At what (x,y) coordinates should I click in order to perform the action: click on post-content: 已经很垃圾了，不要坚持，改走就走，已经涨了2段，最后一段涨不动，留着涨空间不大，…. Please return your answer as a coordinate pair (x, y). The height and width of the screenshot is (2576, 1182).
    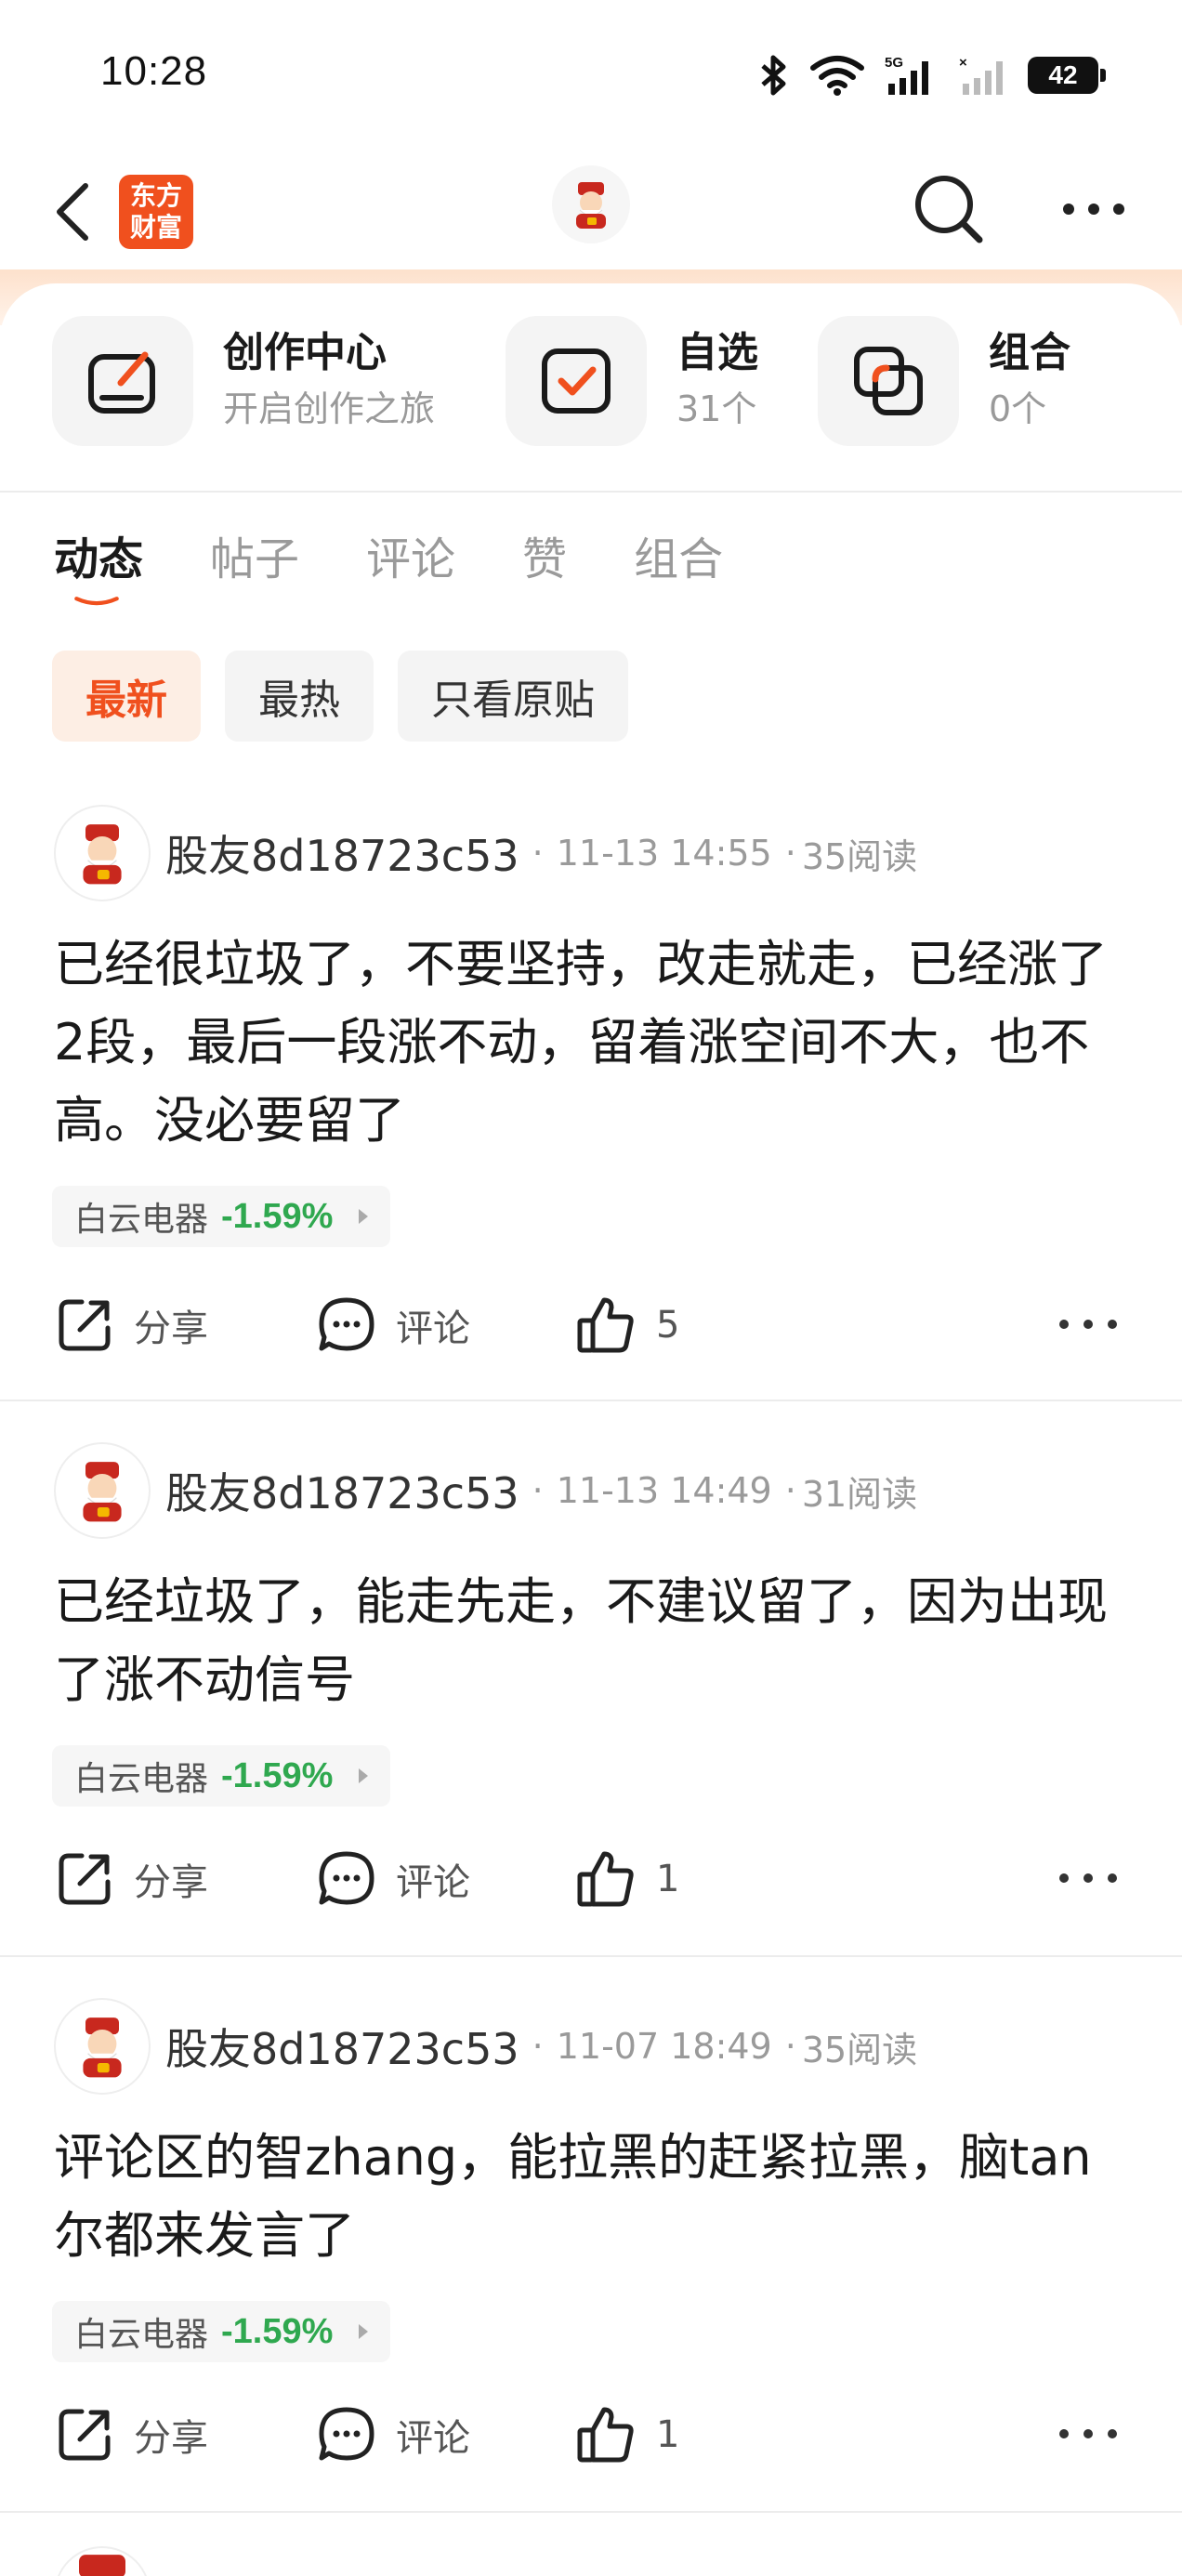
    Looking at the image, I should click on (593, 1043).